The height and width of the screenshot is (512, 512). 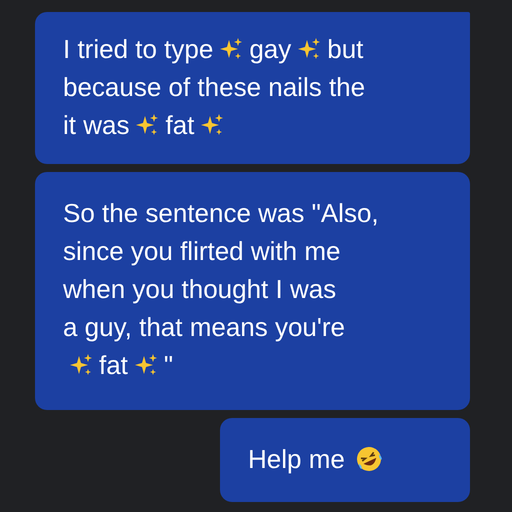 What do you see at coordinates (201, 251) in the screenshot?
I see `message-text: since you flirted with me` at bounding box center [201, 251].